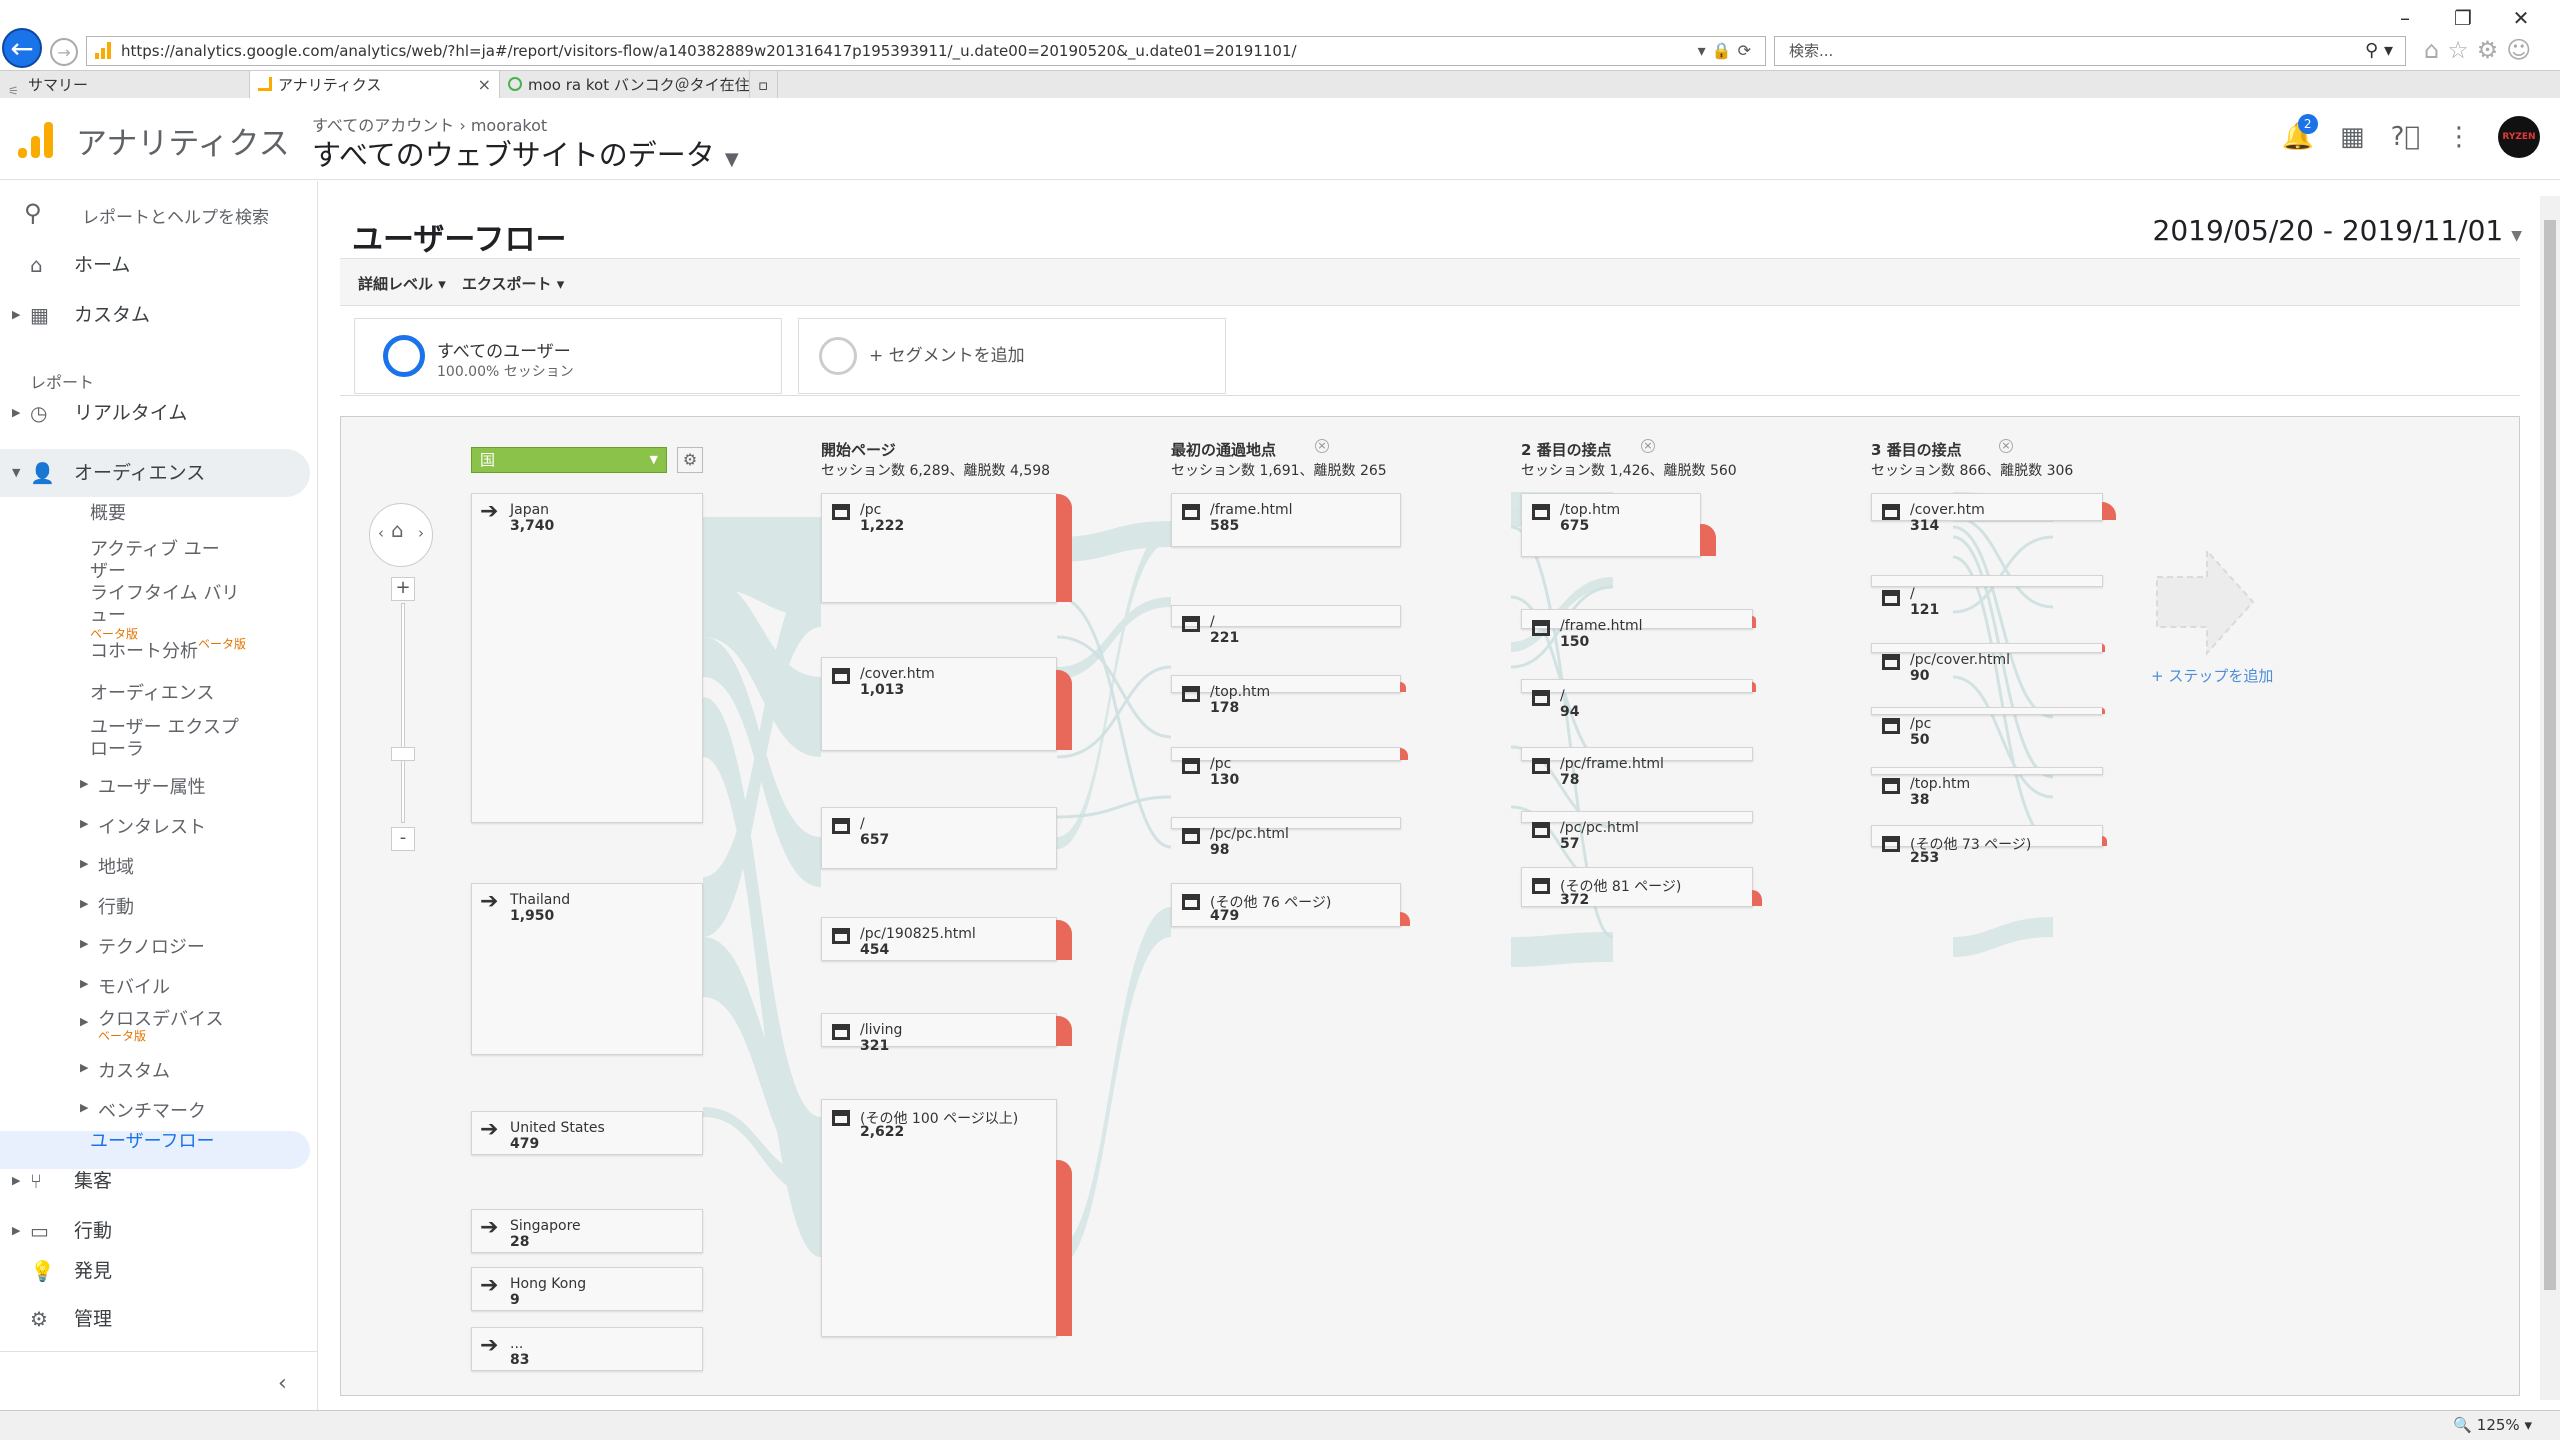 This screenshot has width=2560, height=1440. I want to click on page-node: (その他 100 ページ以上) 2,622, so click(946, 1218).